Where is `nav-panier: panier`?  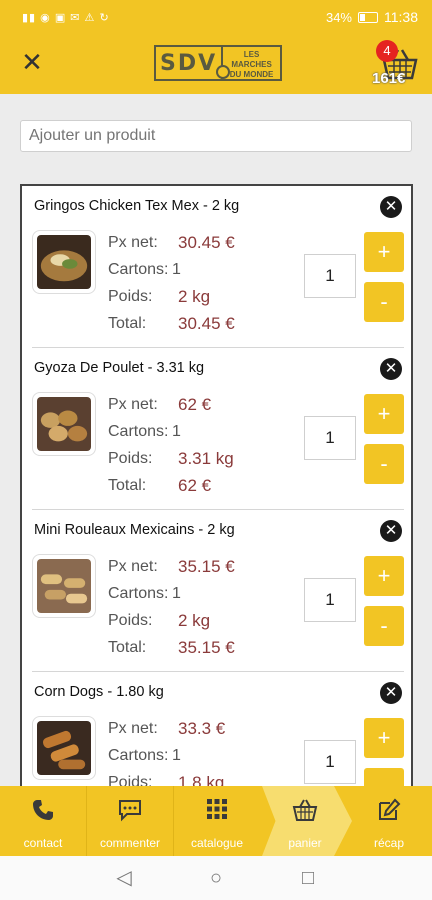 nav-panier: panier is located at coordinates (305, 821).